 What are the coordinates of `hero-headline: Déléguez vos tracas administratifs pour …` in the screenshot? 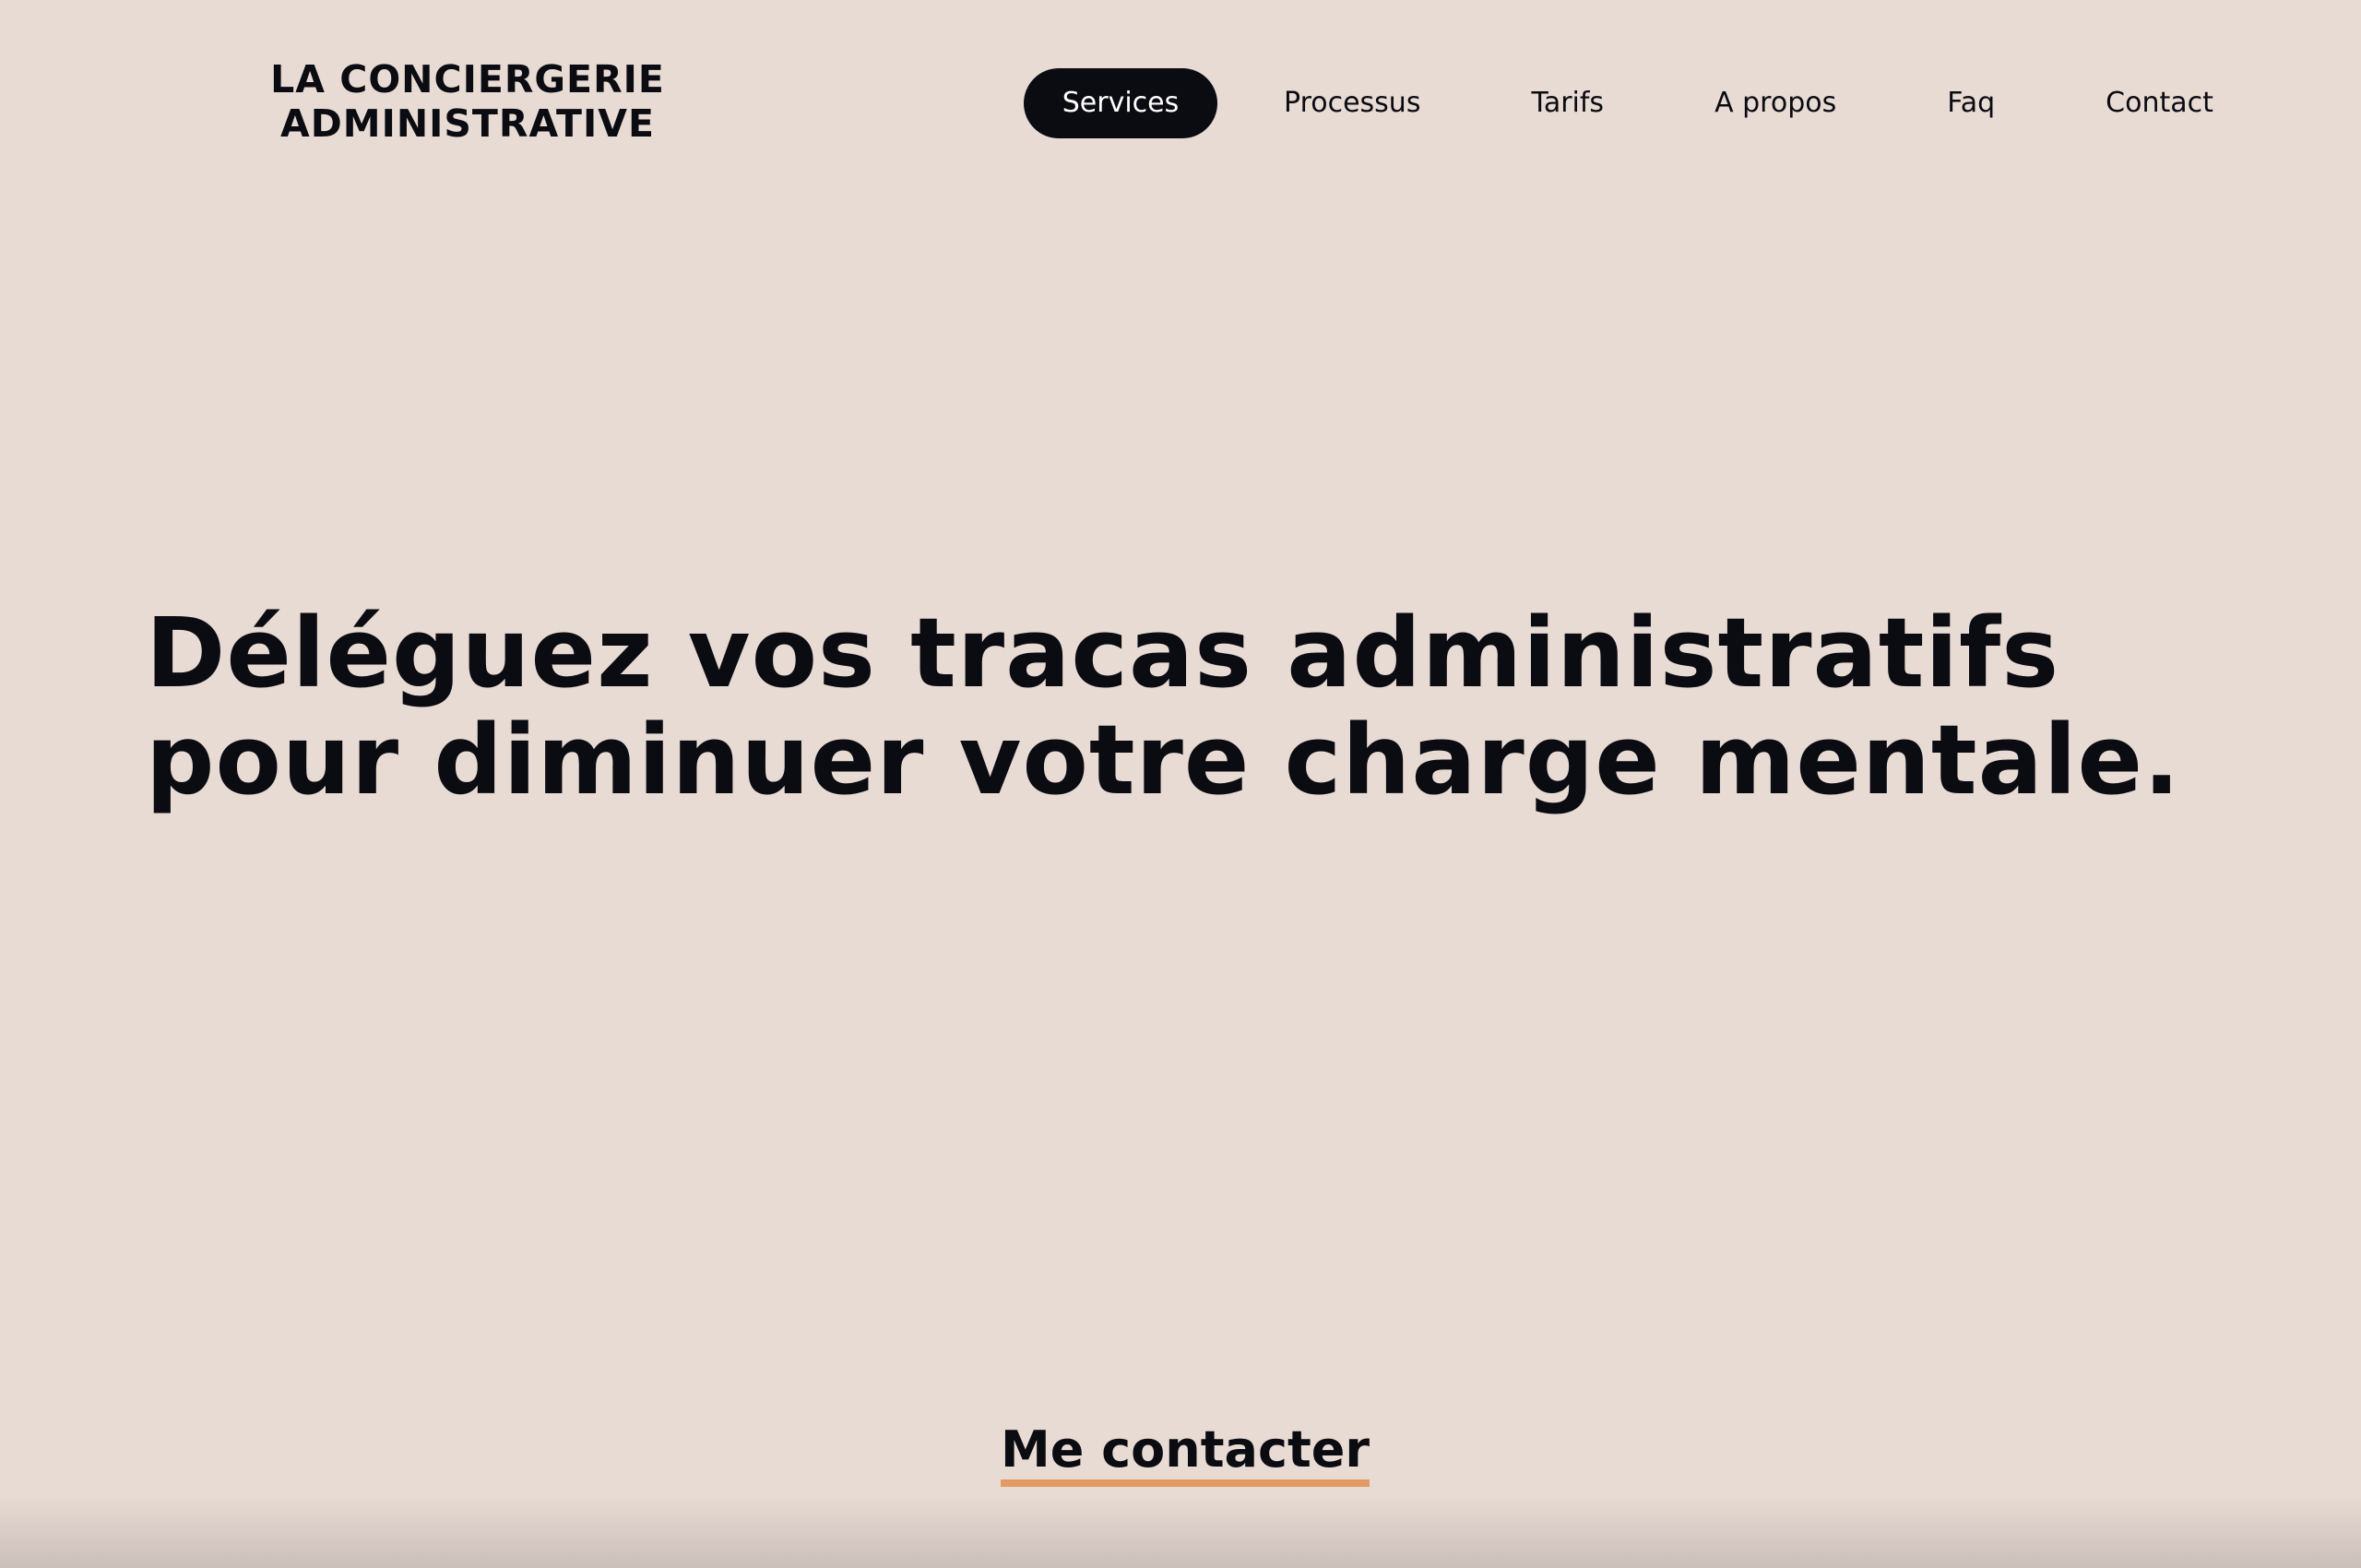 It's located at (1206, 707).